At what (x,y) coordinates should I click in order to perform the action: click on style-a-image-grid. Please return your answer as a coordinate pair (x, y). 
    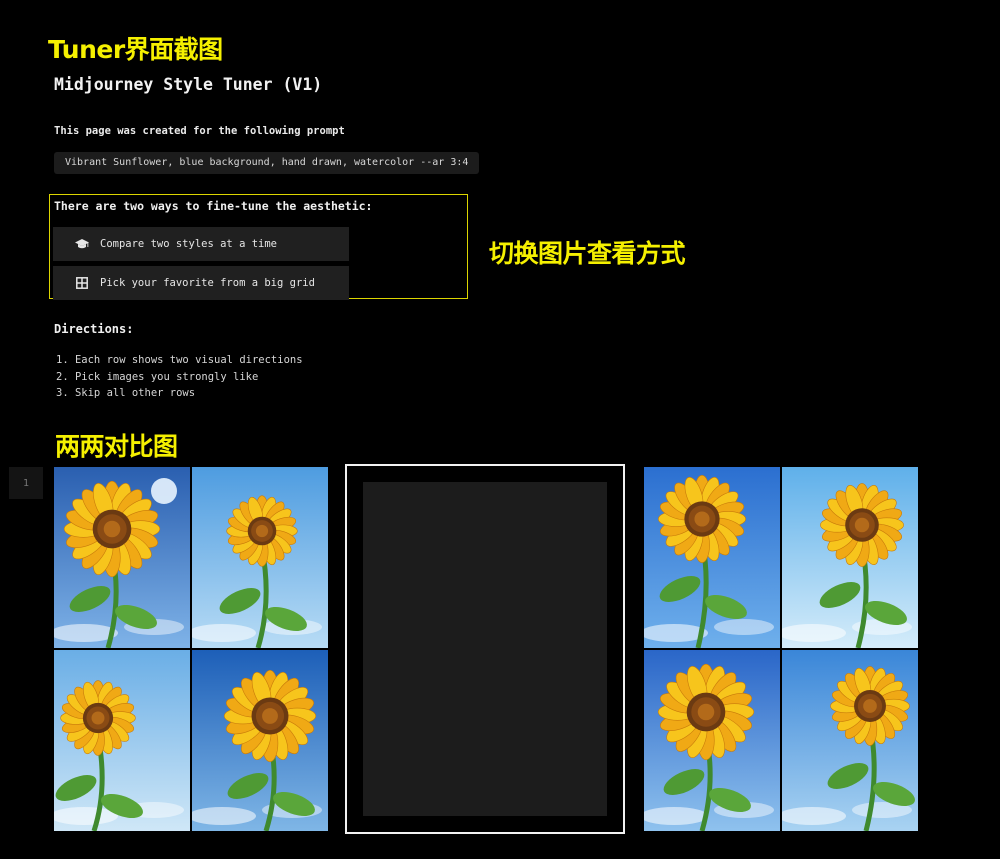
    Looking at the image, I should click on (191, 649).